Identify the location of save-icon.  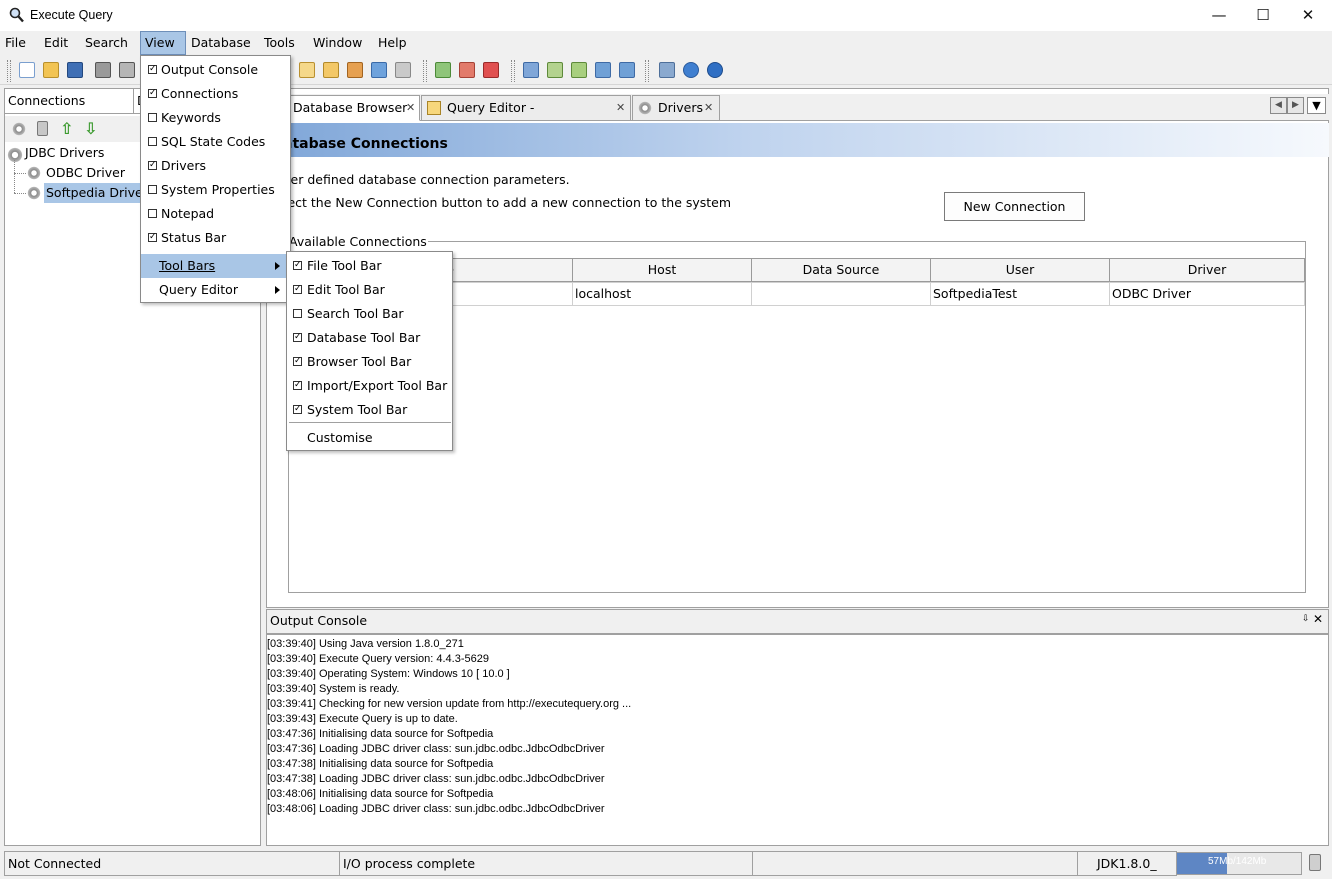
(75, 70).